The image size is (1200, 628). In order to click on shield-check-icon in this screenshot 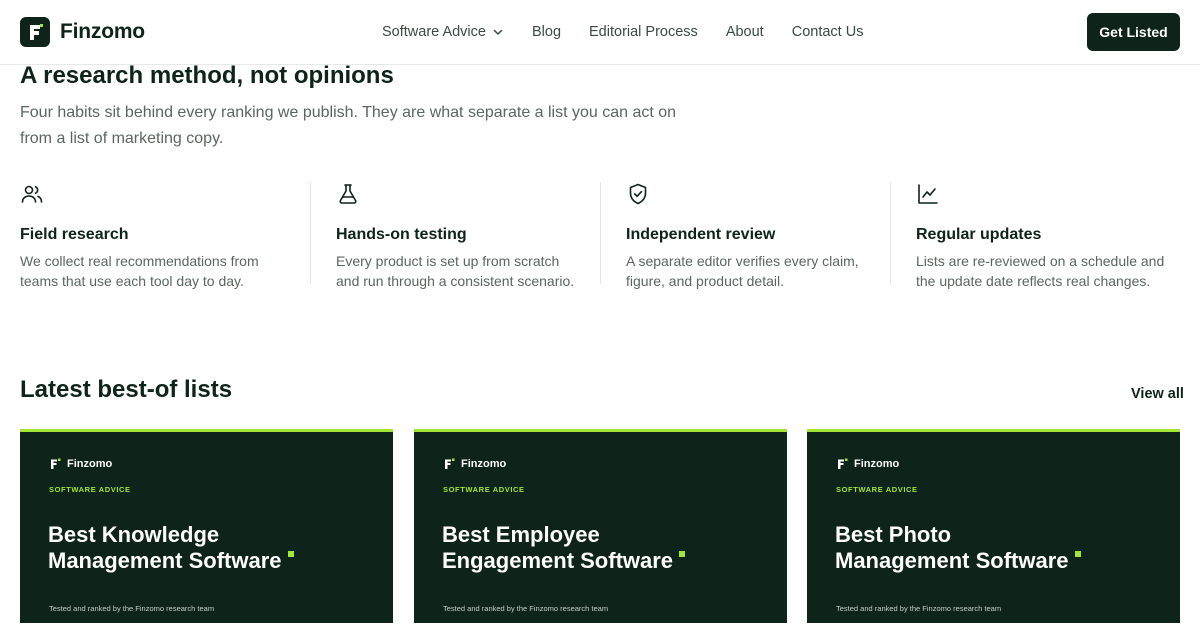, I will do `click(638, 194)`.